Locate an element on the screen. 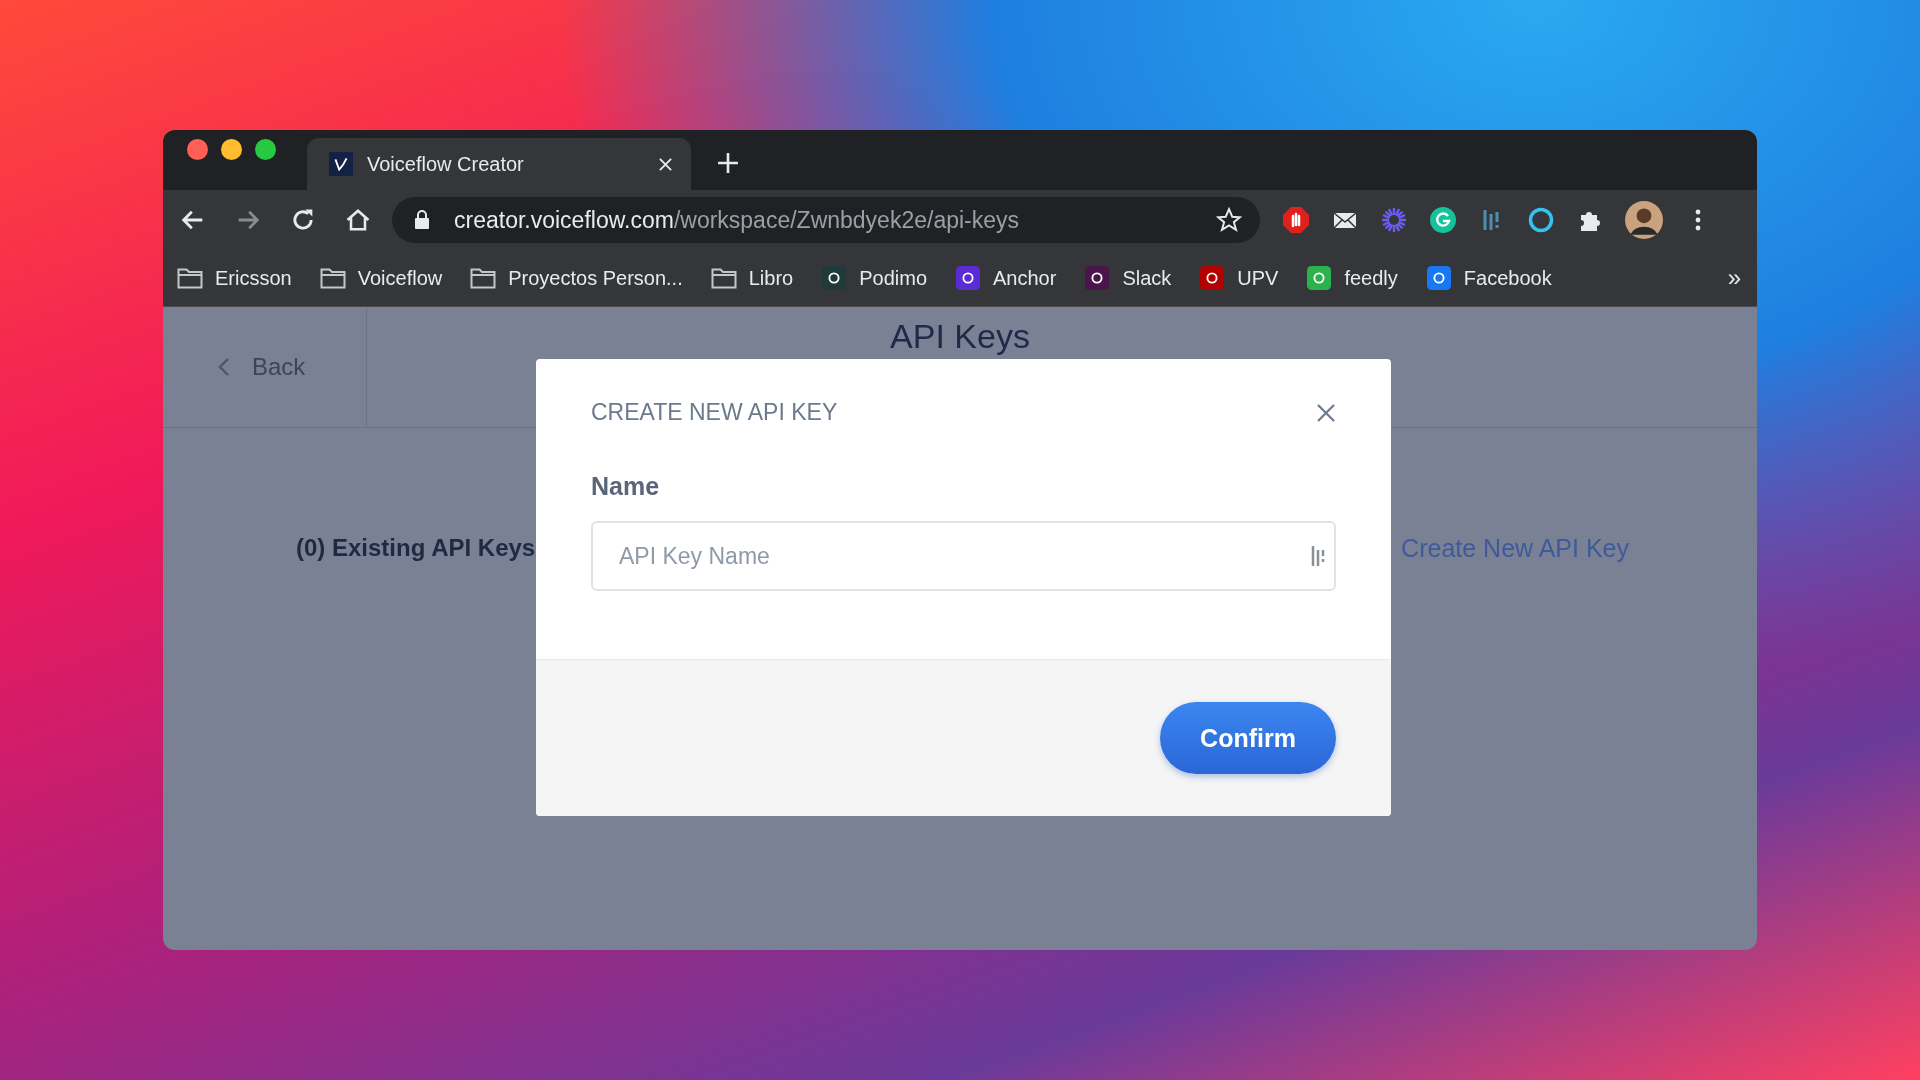  confirm-button: Confirm is located at coordinates (1248, 738).